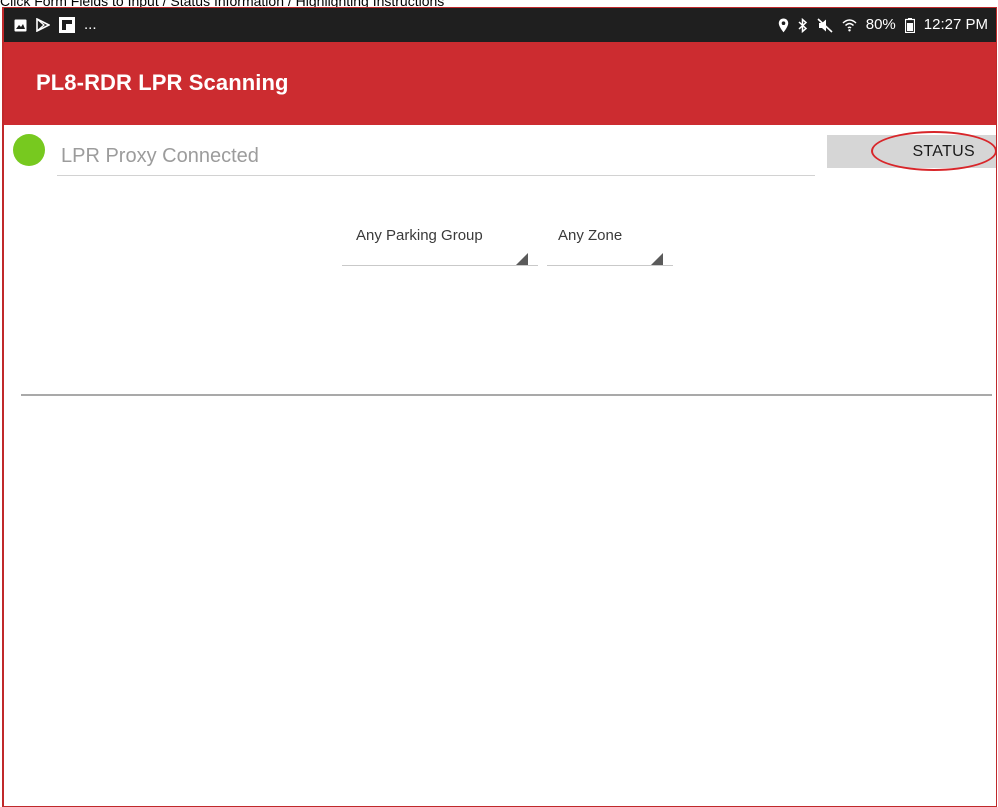  What do you see at coordinates (43, 25) in the screenshot?
I see `play-store-icon` at bounding box center [43, 25].